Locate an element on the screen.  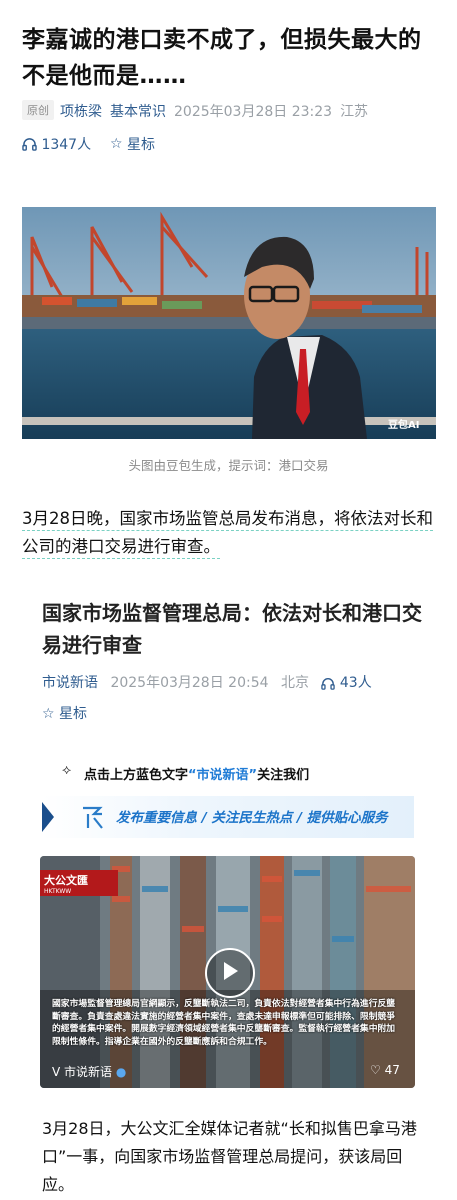
publish-date: 2025年03月28日 23:23 is located at coordinates (253, 112).